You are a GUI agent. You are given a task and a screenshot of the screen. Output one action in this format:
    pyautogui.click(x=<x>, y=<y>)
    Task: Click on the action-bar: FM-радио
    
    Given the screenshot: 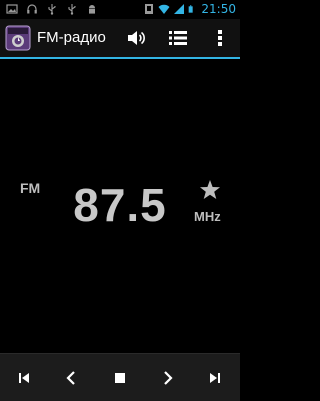 What is the action you would take?
    pyautogui.click(x=120, y=39)
    